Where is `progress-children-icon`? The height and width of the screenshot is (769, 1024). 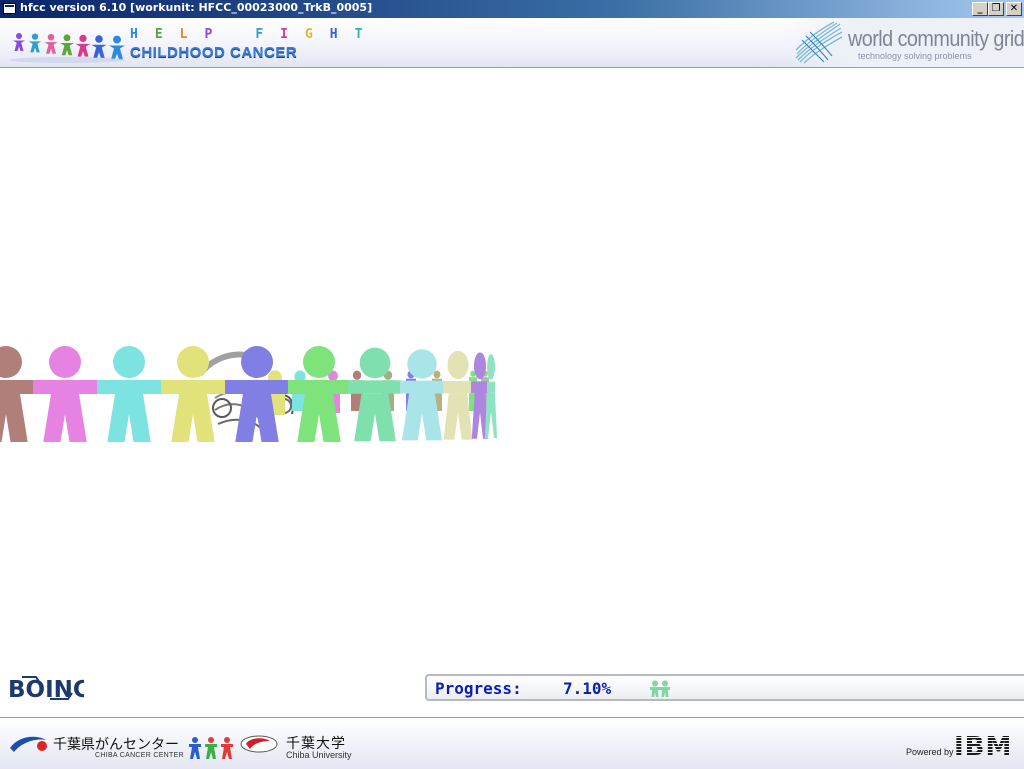
progress-children-icon is located at coordinates (660, 688).